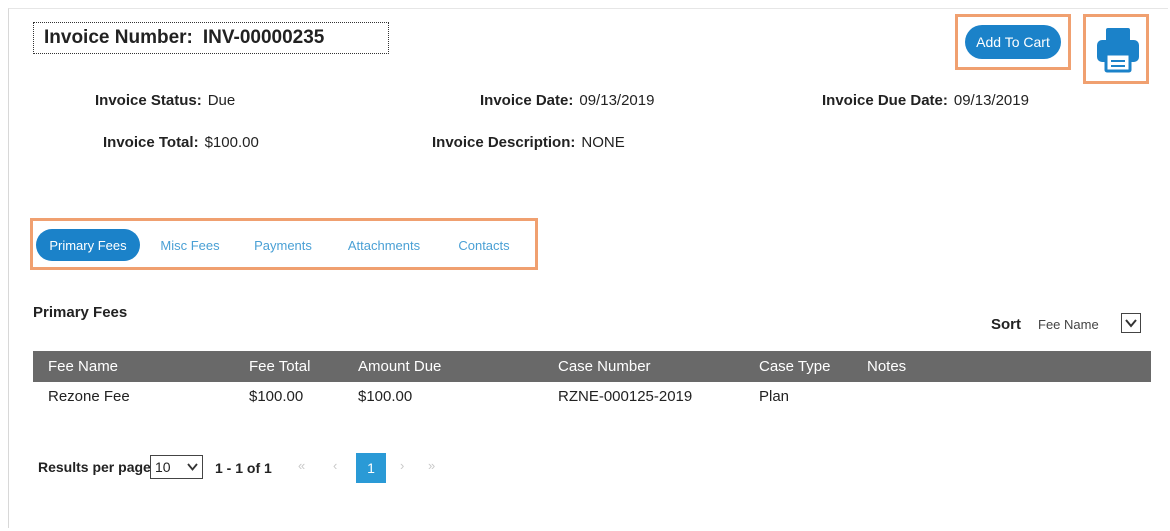  I want to click on cell-case-number: RZNE-000125-2019, so click(625, 396).